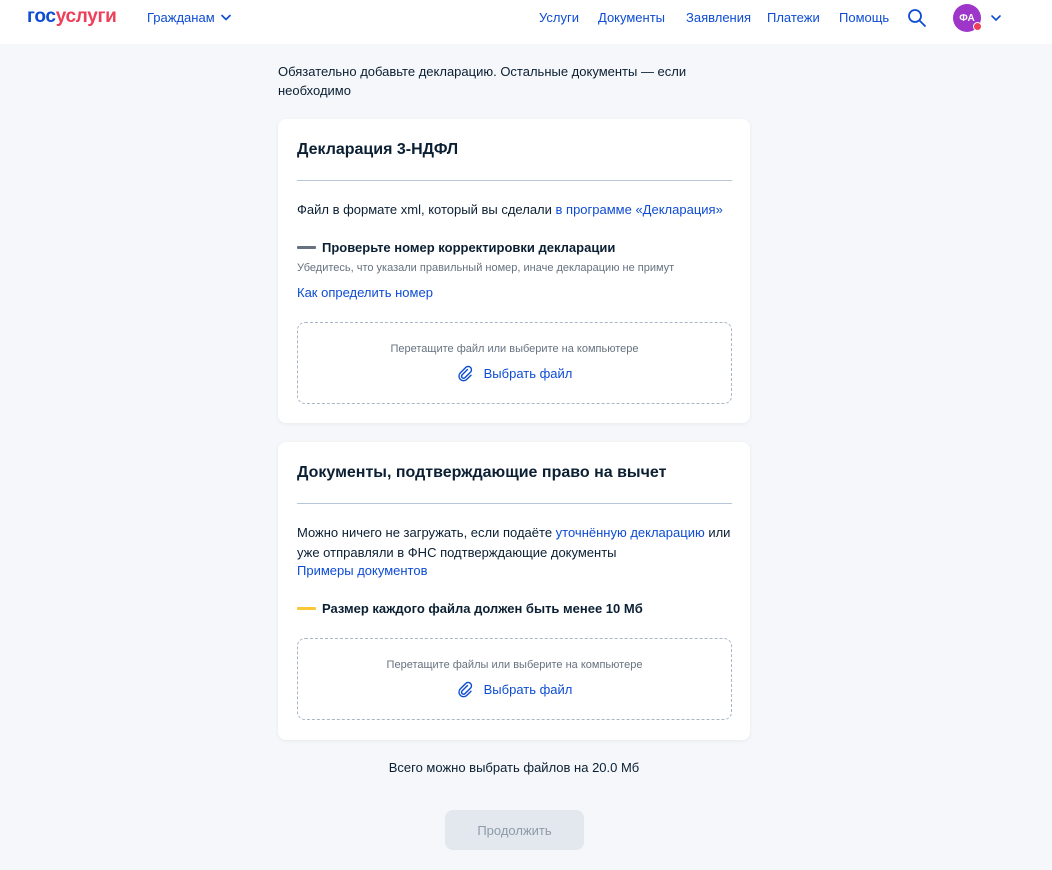 This screenshot has width=1052, height=870. I want to click on amended-declaration-link: уточнённую декларацию, so click(630, 532).